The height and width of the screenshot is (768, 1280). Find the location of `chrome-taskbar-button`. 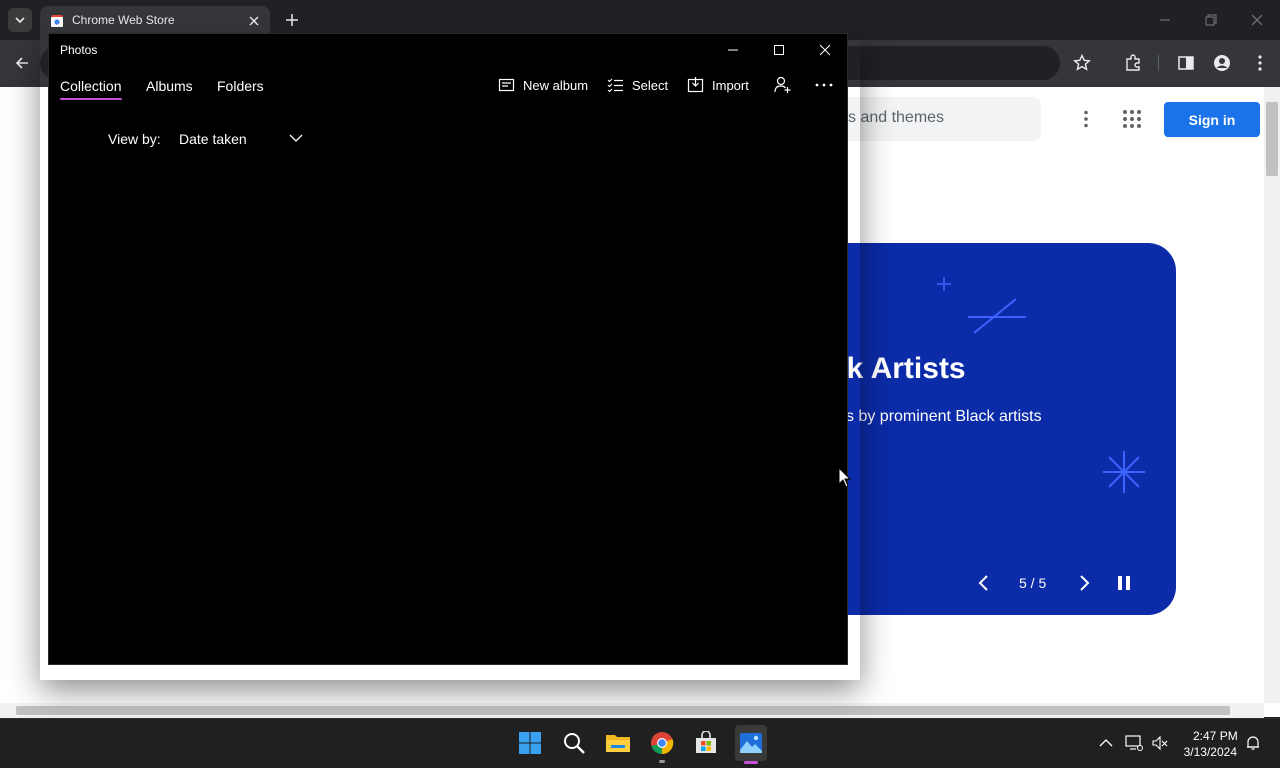

chrome-taskbar-button is located at coordinates (662, 743).